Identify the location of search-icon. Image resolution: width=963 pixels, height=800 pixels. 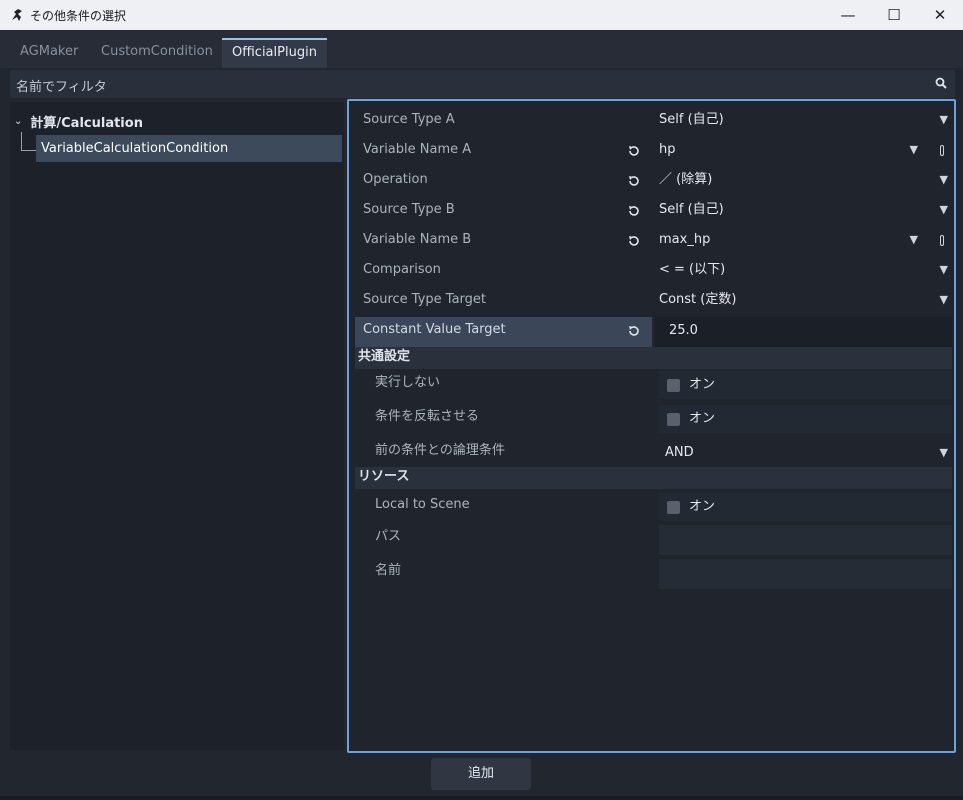
(941, 83).